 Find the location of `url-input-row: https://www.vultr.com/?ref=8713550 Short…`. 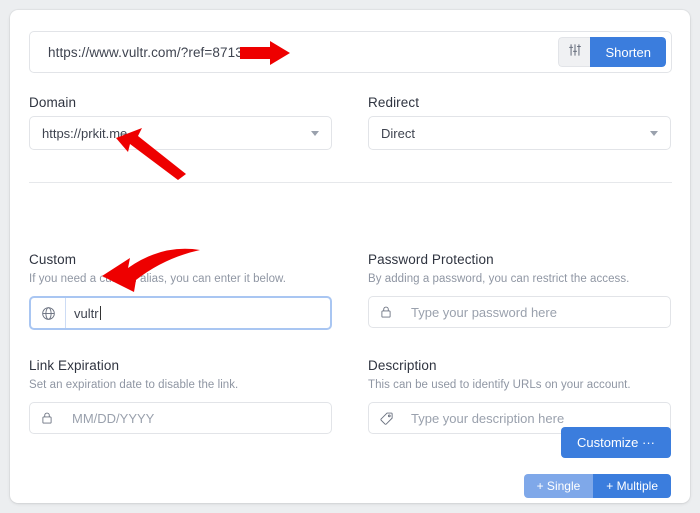

url-input-row: https://www.vultr.com/?ref=8713550 Short… is located at coordinates (350, 52).